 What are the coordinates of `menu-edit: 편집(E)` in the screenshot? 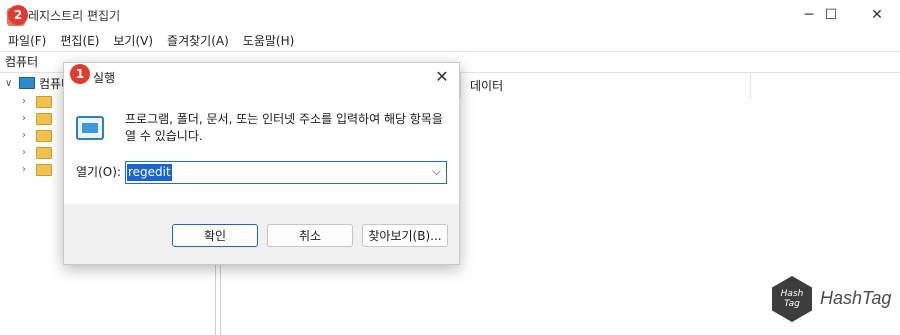 It's located at (75, 40).